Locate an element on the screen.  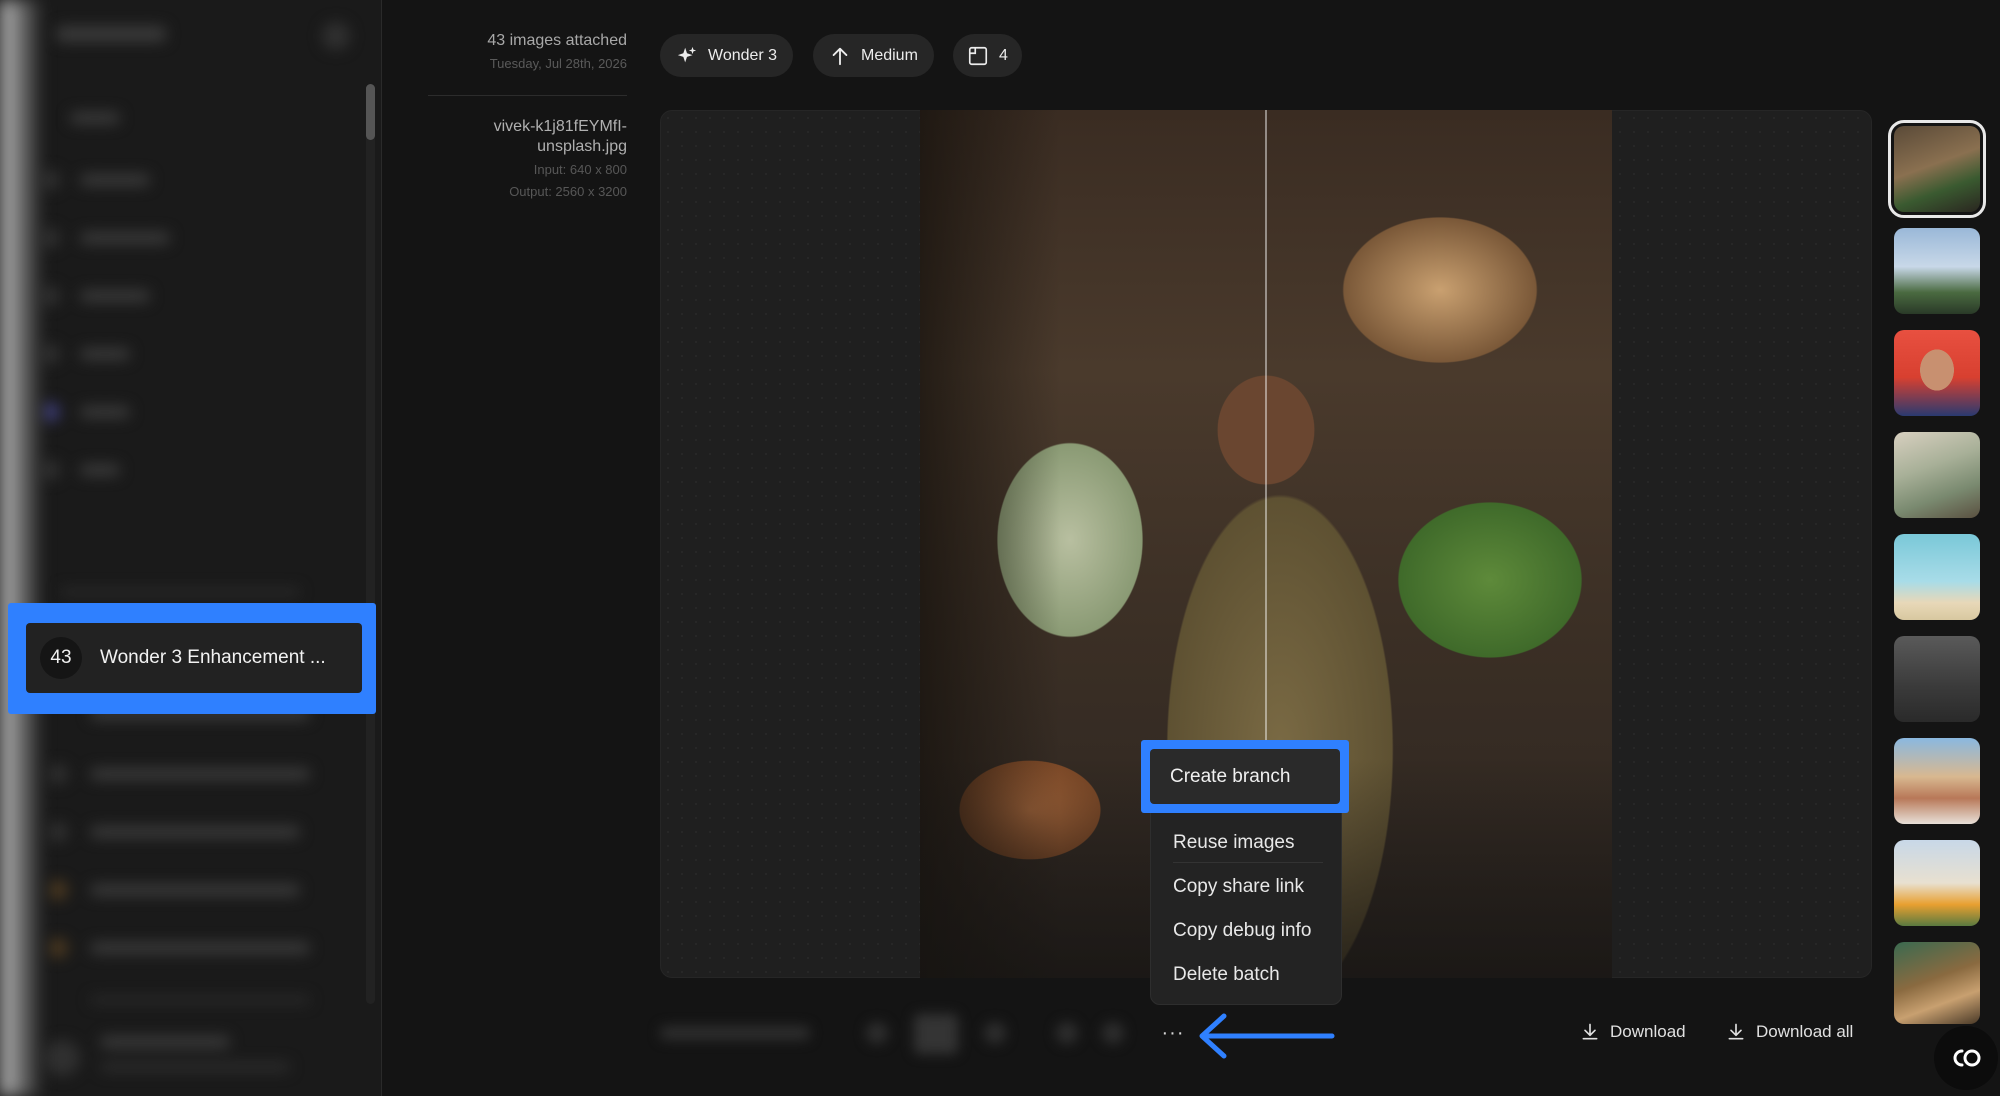
download-icon is located at coordinates (1590, 1031).